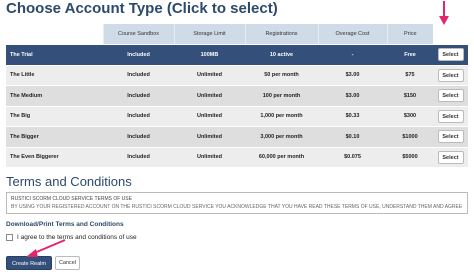 The height and width of the screenshot is (275, 474). What do you see at coordinates (352, 34) in the screenshot?
I see `header-overage-cost: Overage Cost` at bounding box center [352, 34].